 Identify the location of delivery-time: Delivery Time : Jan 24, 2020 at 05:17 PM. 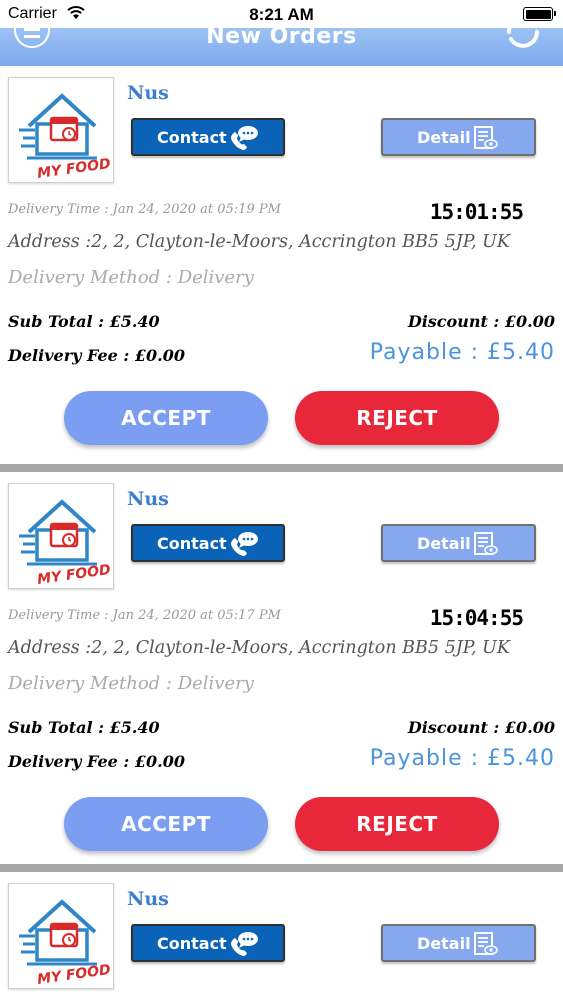
(144, 615).